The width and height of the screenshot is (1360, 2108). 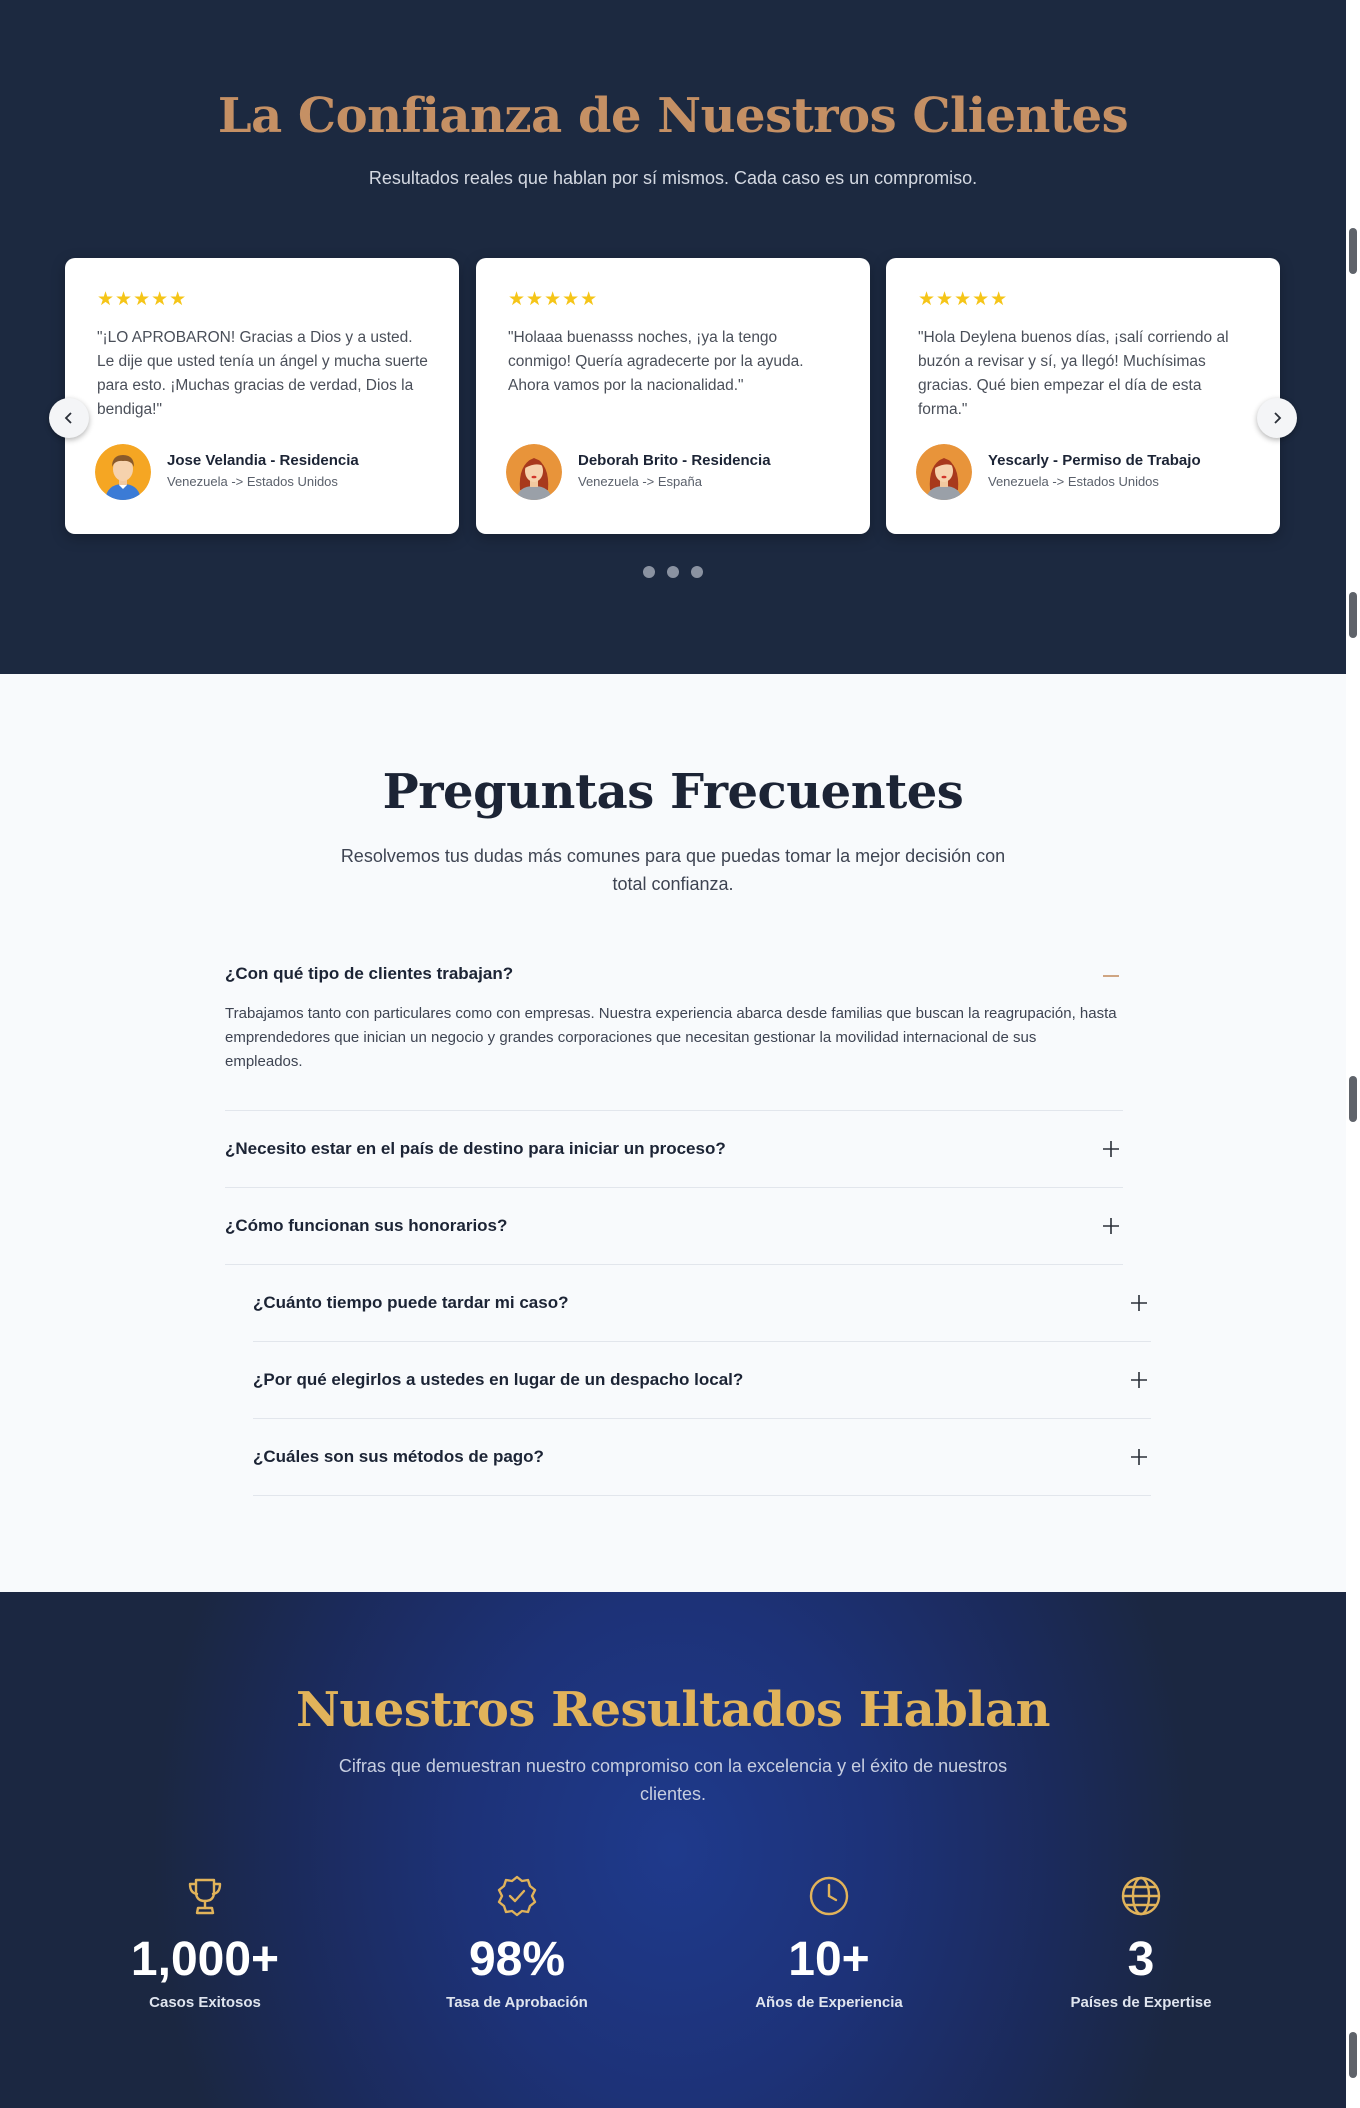 I want to click on stat-item: 98% Tasa de Aprobación, so click(x=517, y=1941).